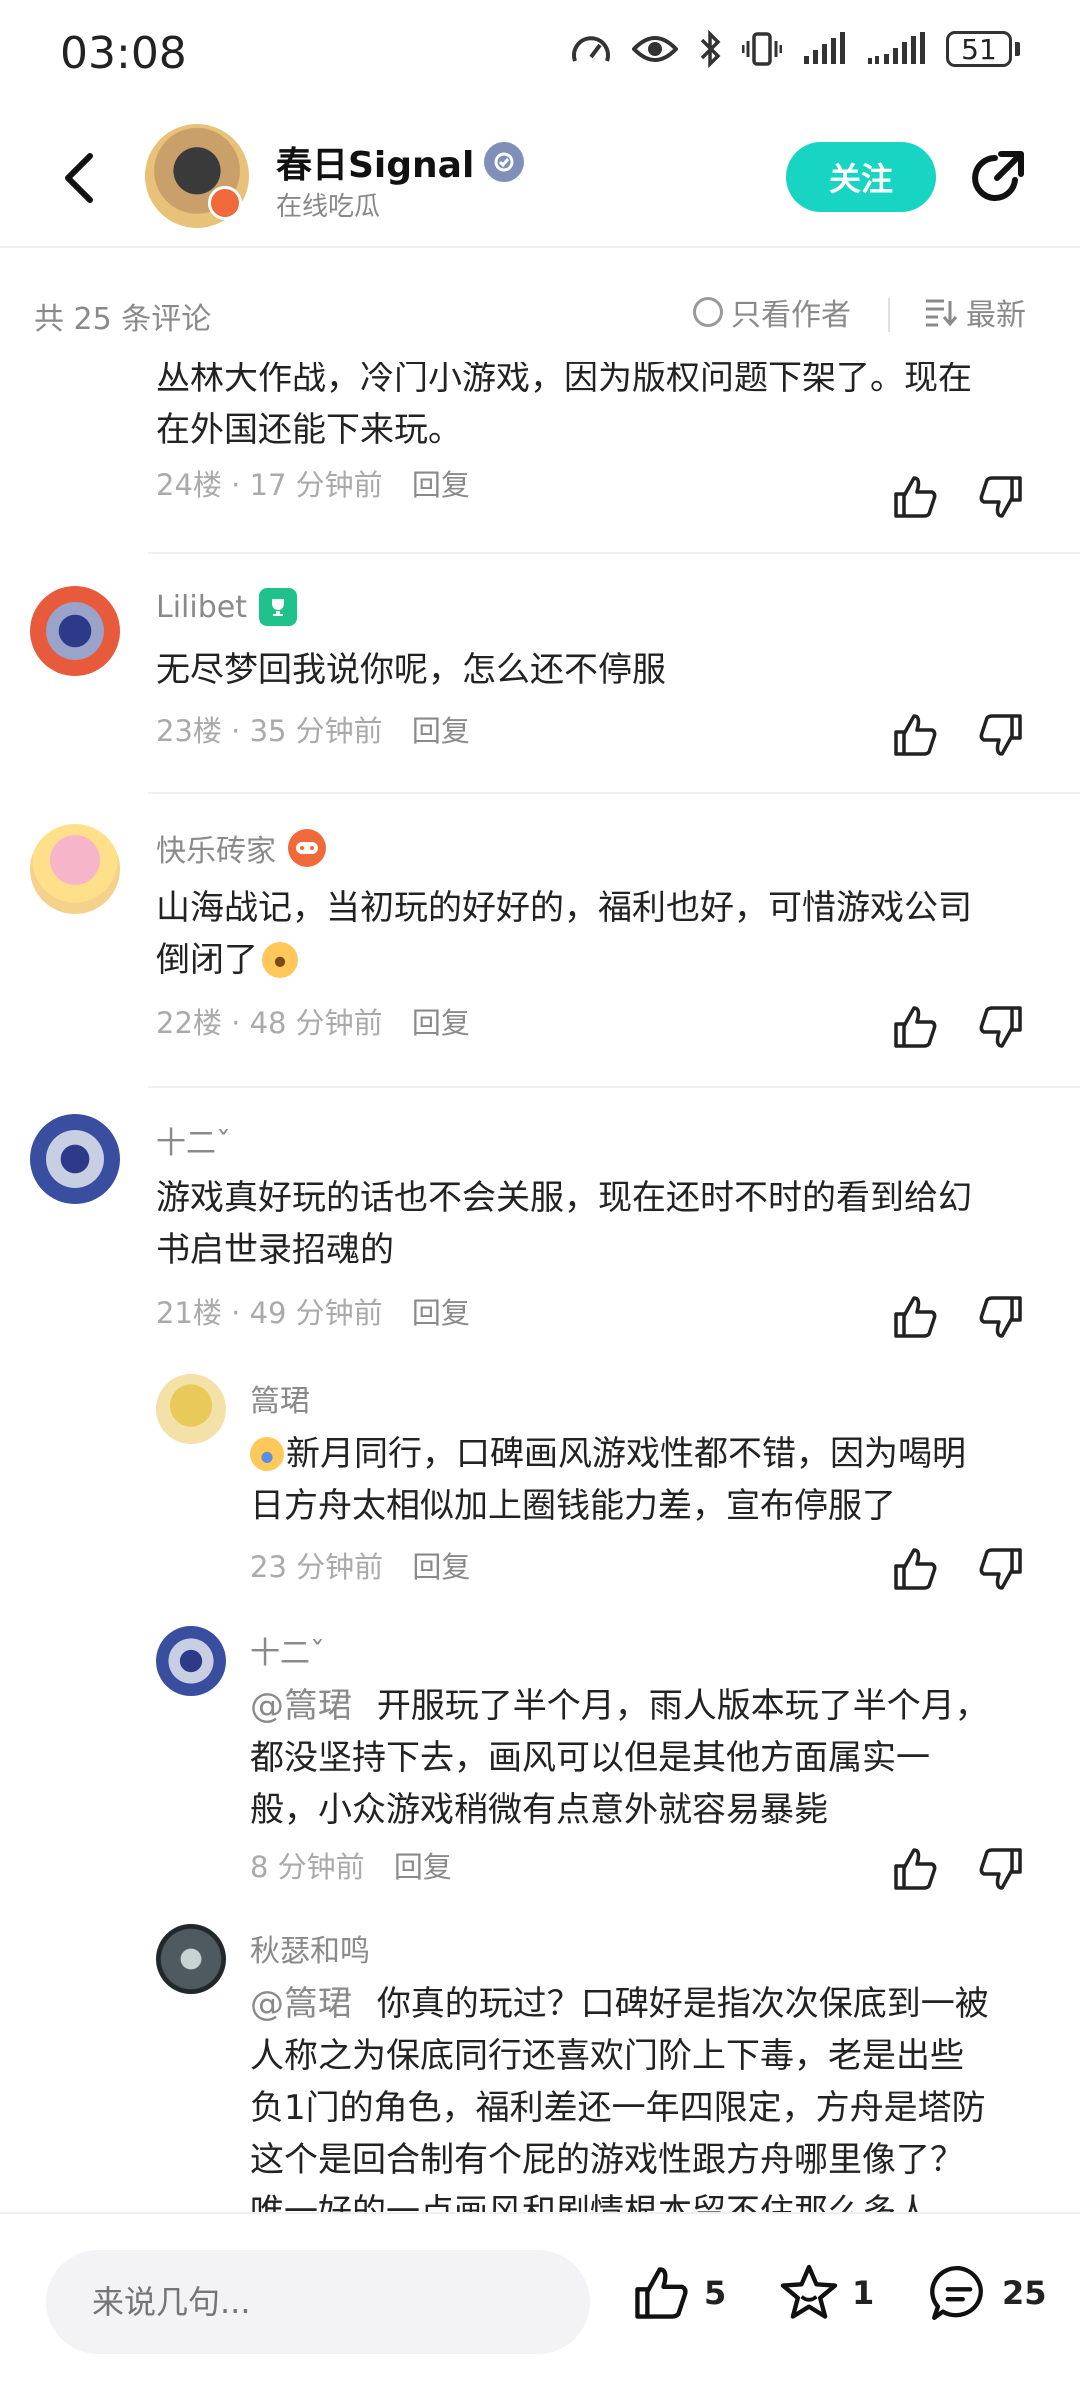 The image size is (1080, 2389). Describe the element at coordinates (316, 1023) in the screenshot. I see `comment-time: 48 分钟前` at that location.